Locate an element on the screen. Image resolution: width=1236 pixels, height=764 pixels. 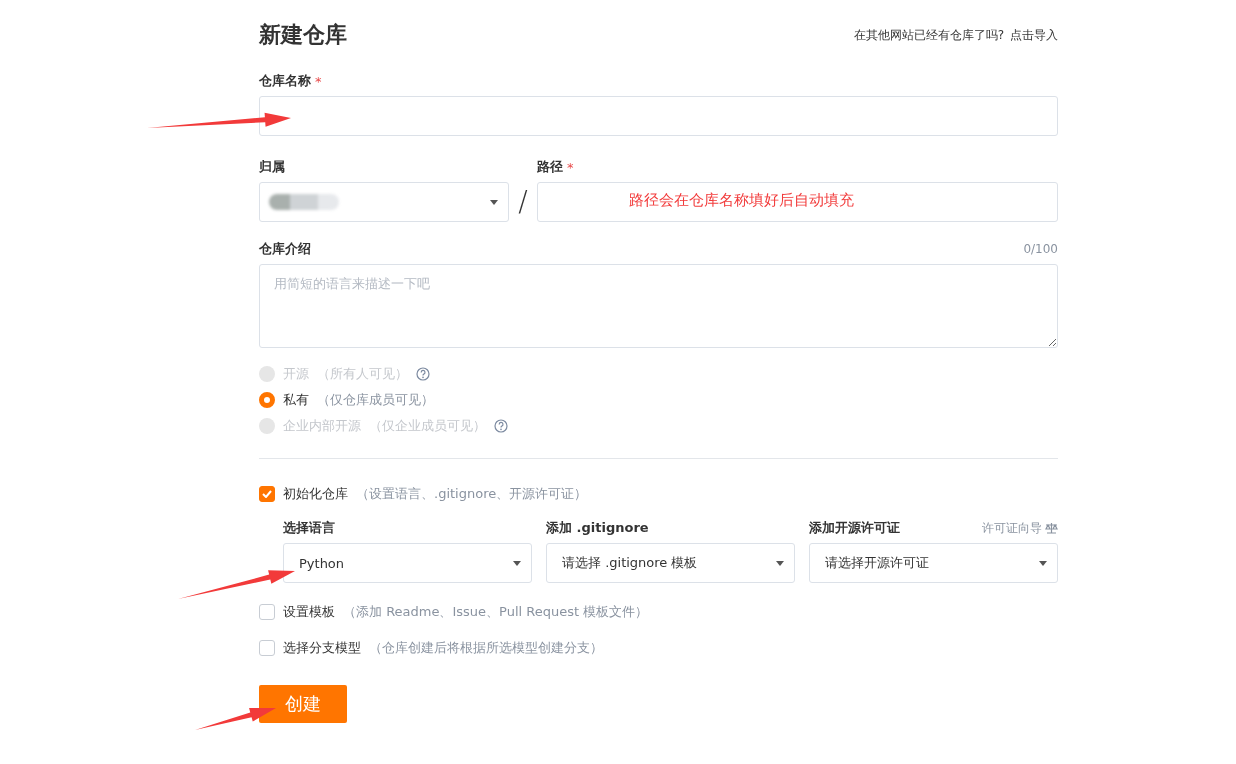
scale-icon is located at coordinates (1051, 528).